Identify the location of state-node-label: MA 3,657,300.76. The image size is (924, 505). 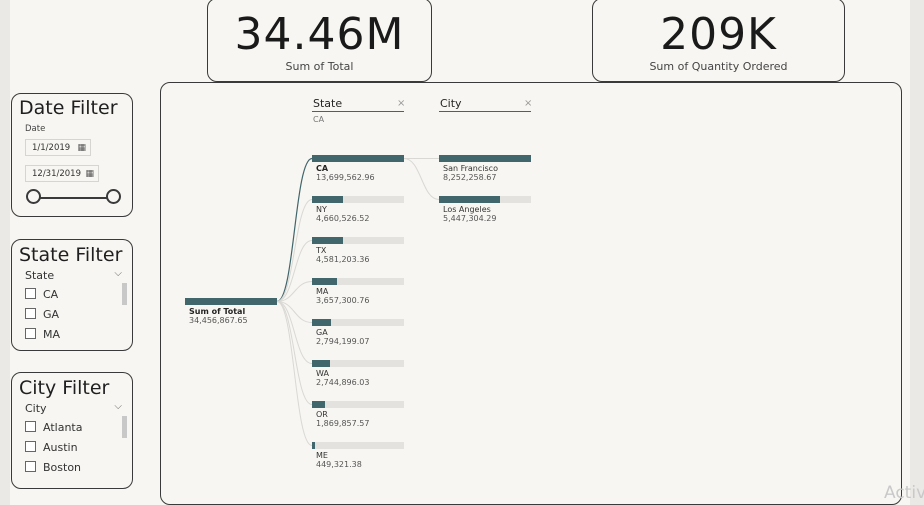
(342, 296).